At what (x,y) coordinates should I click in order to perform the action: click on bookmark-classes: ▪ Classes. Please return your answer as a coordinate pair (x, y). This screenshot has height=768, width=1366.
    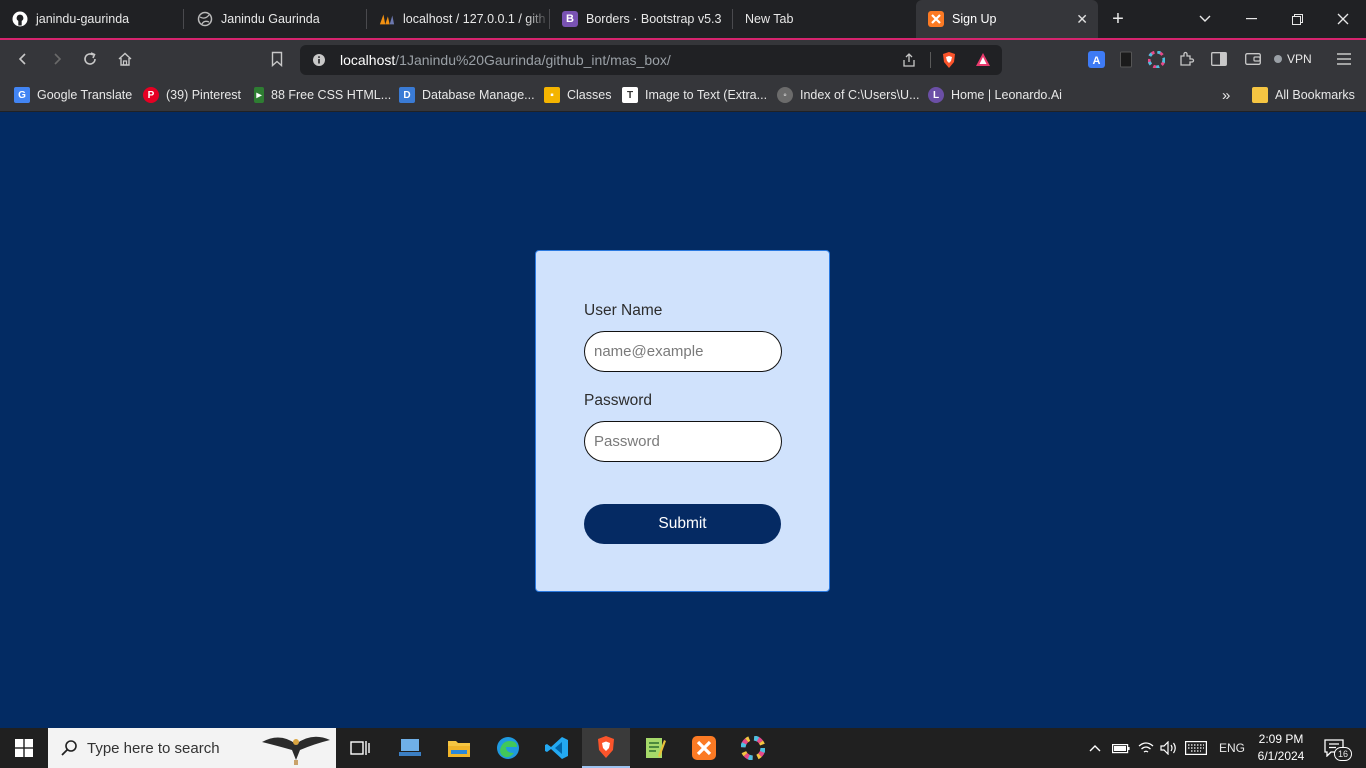
    Looking at the image, I should click on (577, 95).